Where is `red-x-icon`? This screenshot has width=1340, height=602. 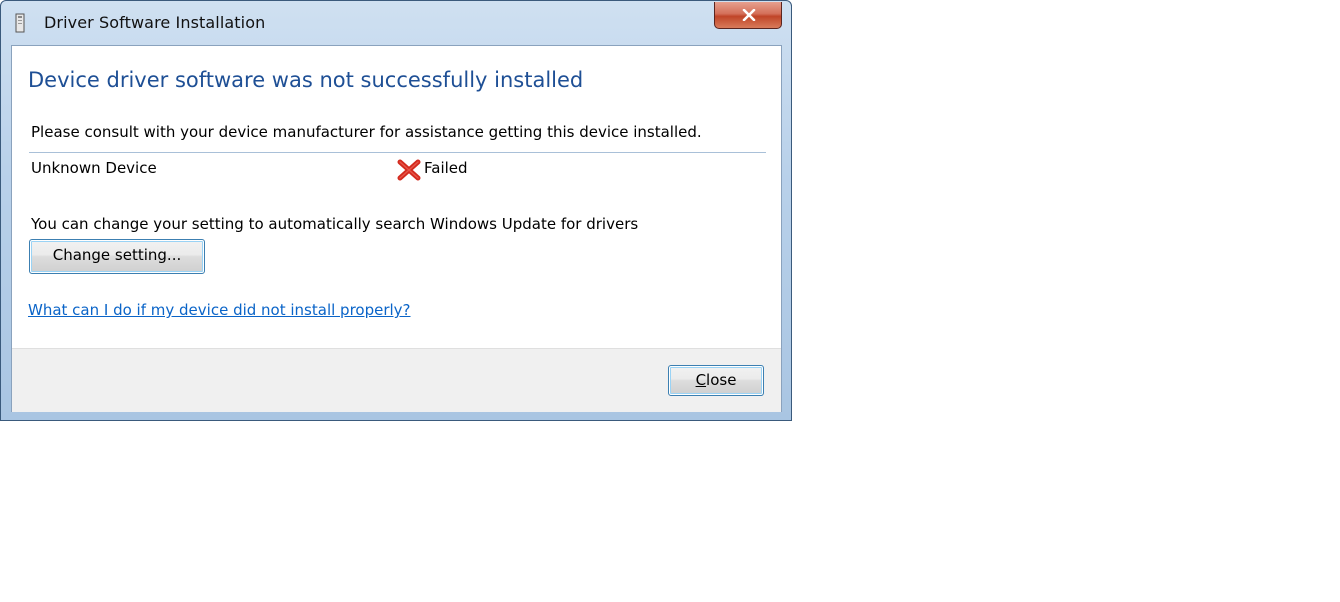 red-x-icon is located at coordinates (409, 170).